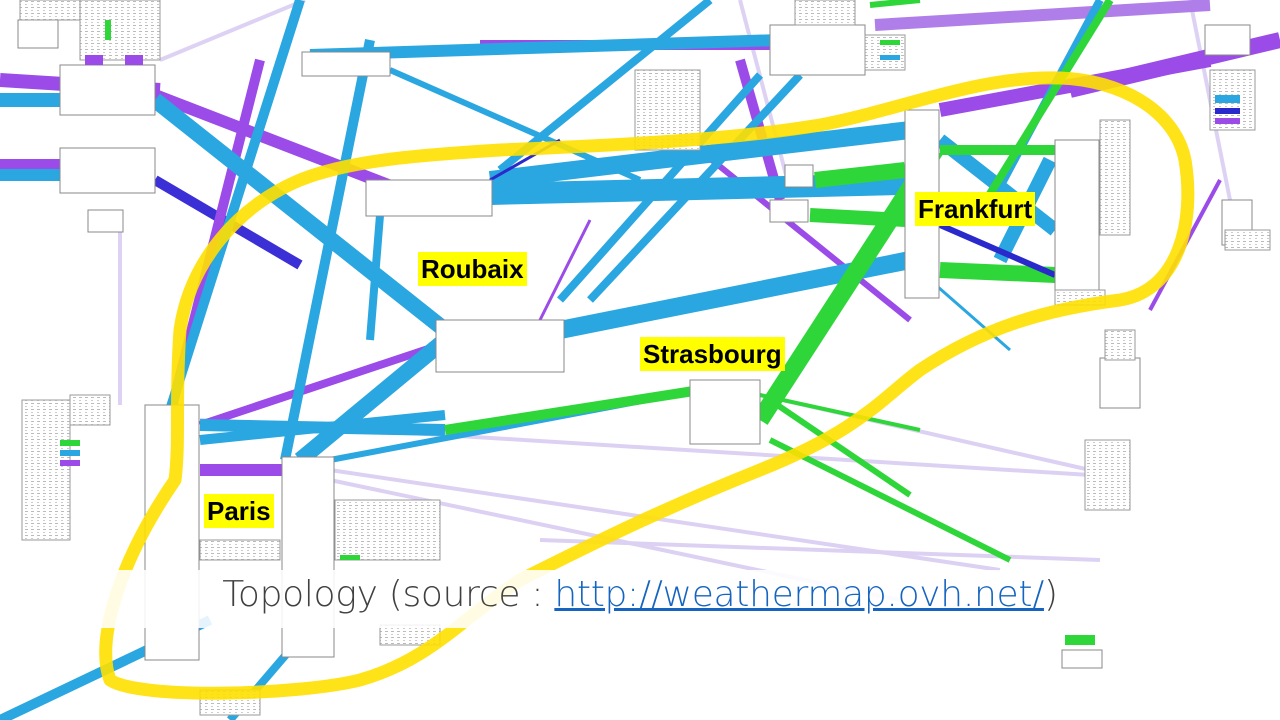  I want to click on city-label-paris: Paris, so click(239, 511).